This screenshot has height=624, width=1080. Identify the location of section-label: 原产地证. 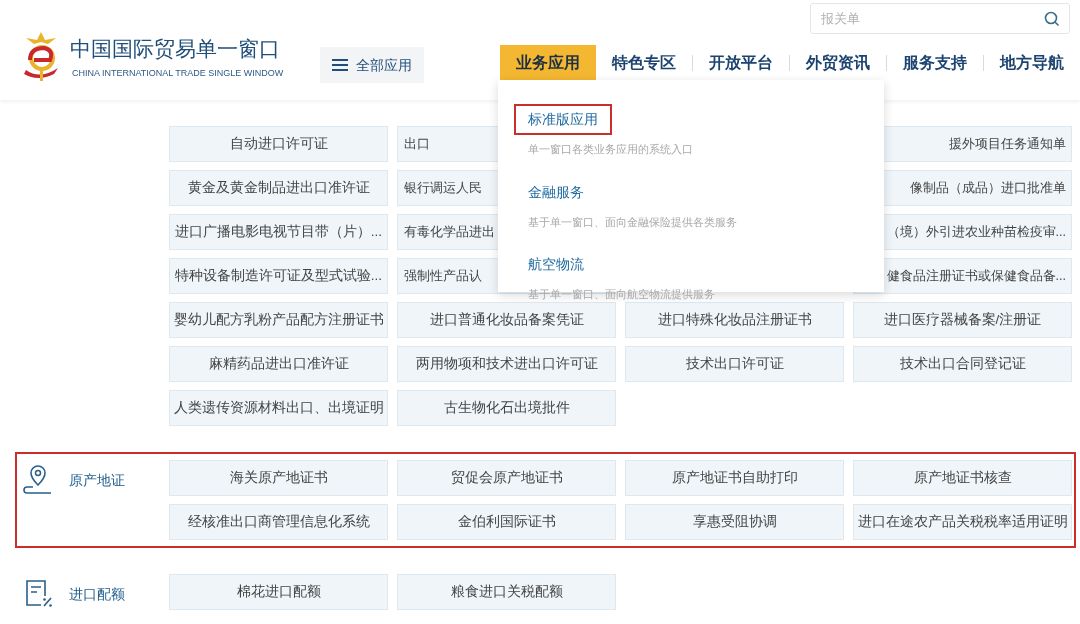
(97, 480).